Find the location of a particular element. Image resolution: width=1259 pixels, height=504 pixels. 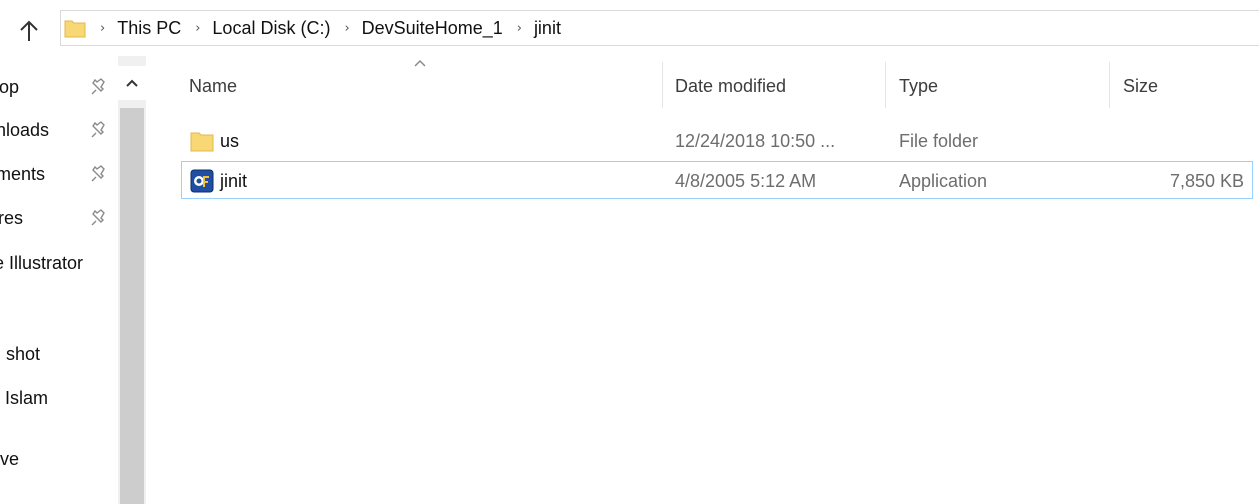

chevron-up-icon is located at coordinates (132, 83).